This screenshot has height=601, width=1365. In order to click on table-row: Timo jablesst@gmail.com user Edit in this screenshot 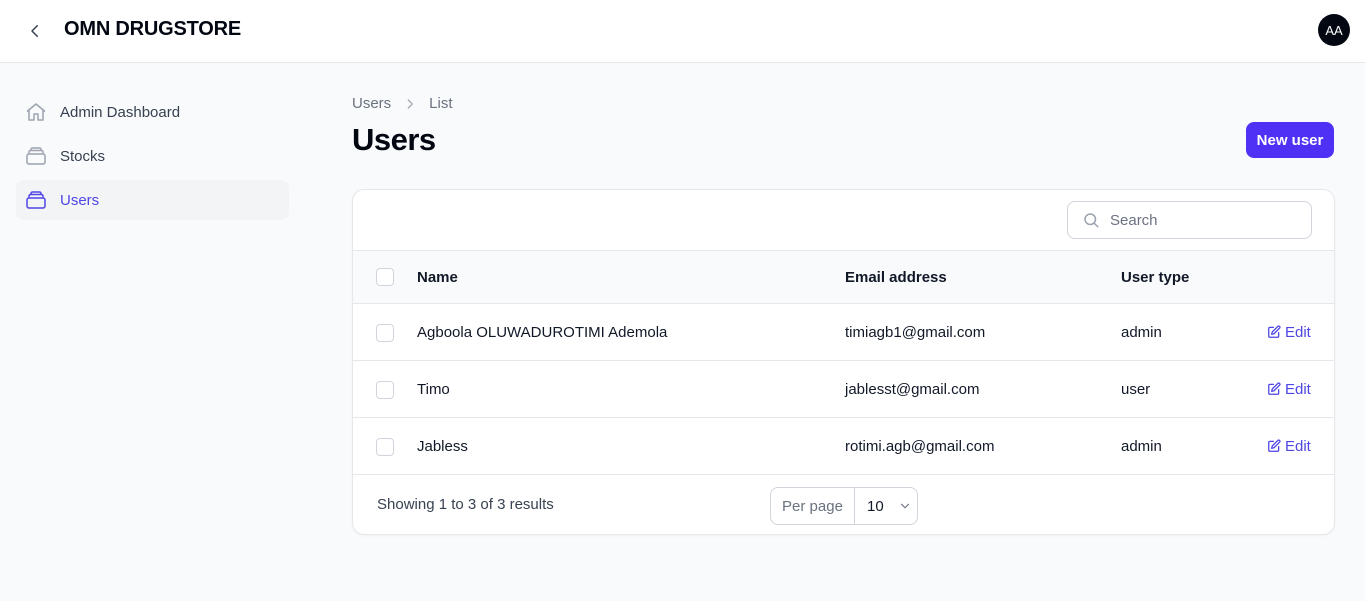, I will do `click(843, 389)`.